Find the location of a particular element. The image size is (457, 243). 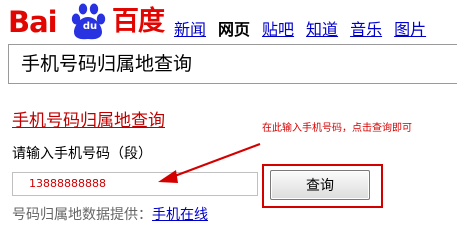

phone-number-input: 13888888888 is located at coordinates (135, 184).